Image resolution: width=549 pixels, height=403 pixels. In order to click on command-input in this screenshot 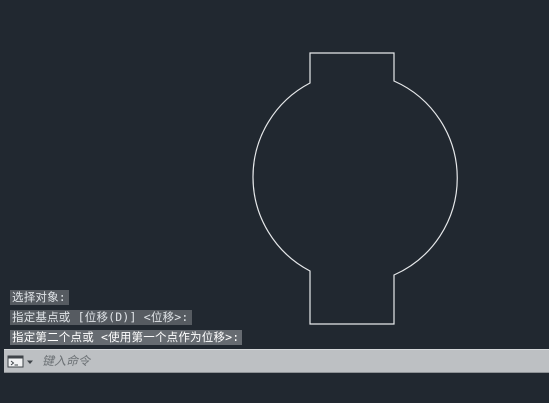, I will do `click(292, 361)`.